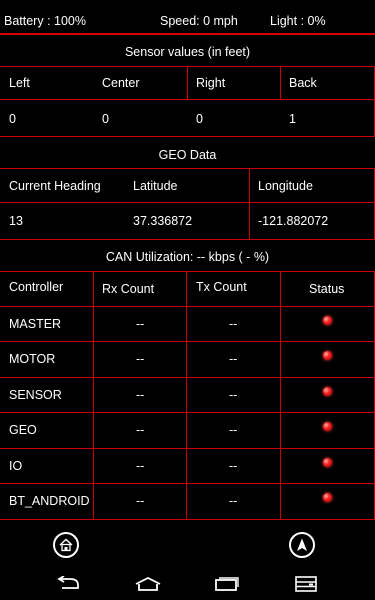  What do you see at coordinates (69, 584) in the screenshot?
I see `back-icon` at bounding box center [69, 584].